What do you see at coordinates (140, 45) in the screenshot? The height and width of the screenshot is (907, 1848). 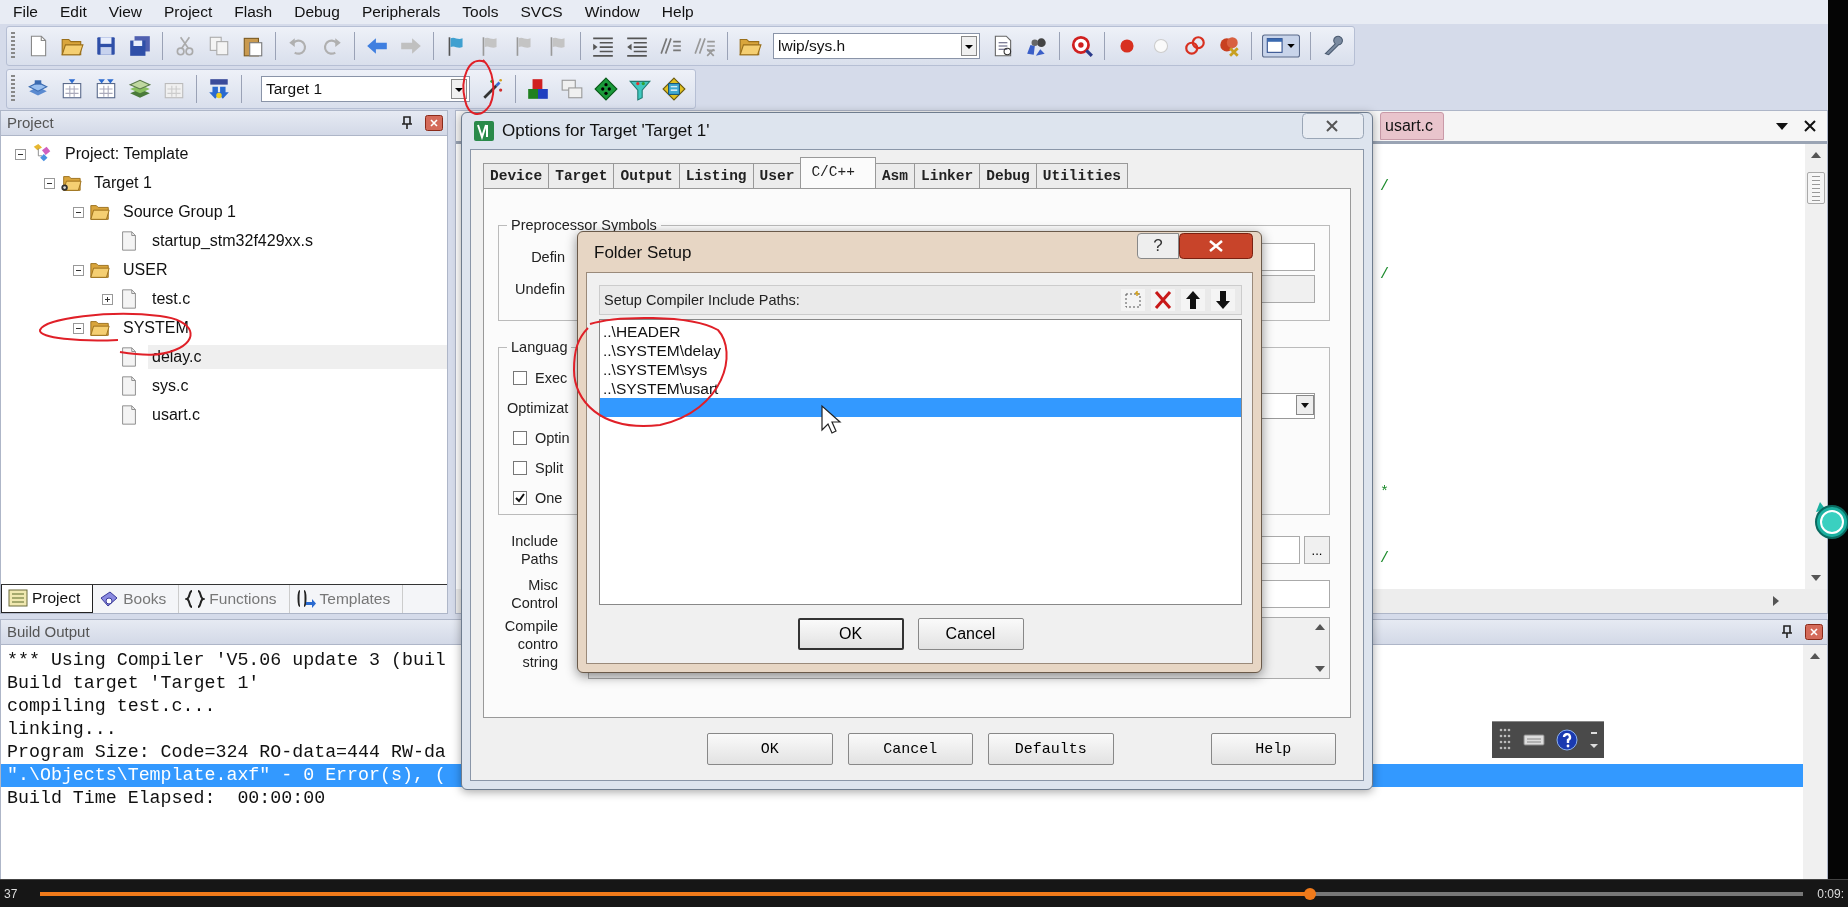 I see `save-all-icon` at bounding box center [140, 45].